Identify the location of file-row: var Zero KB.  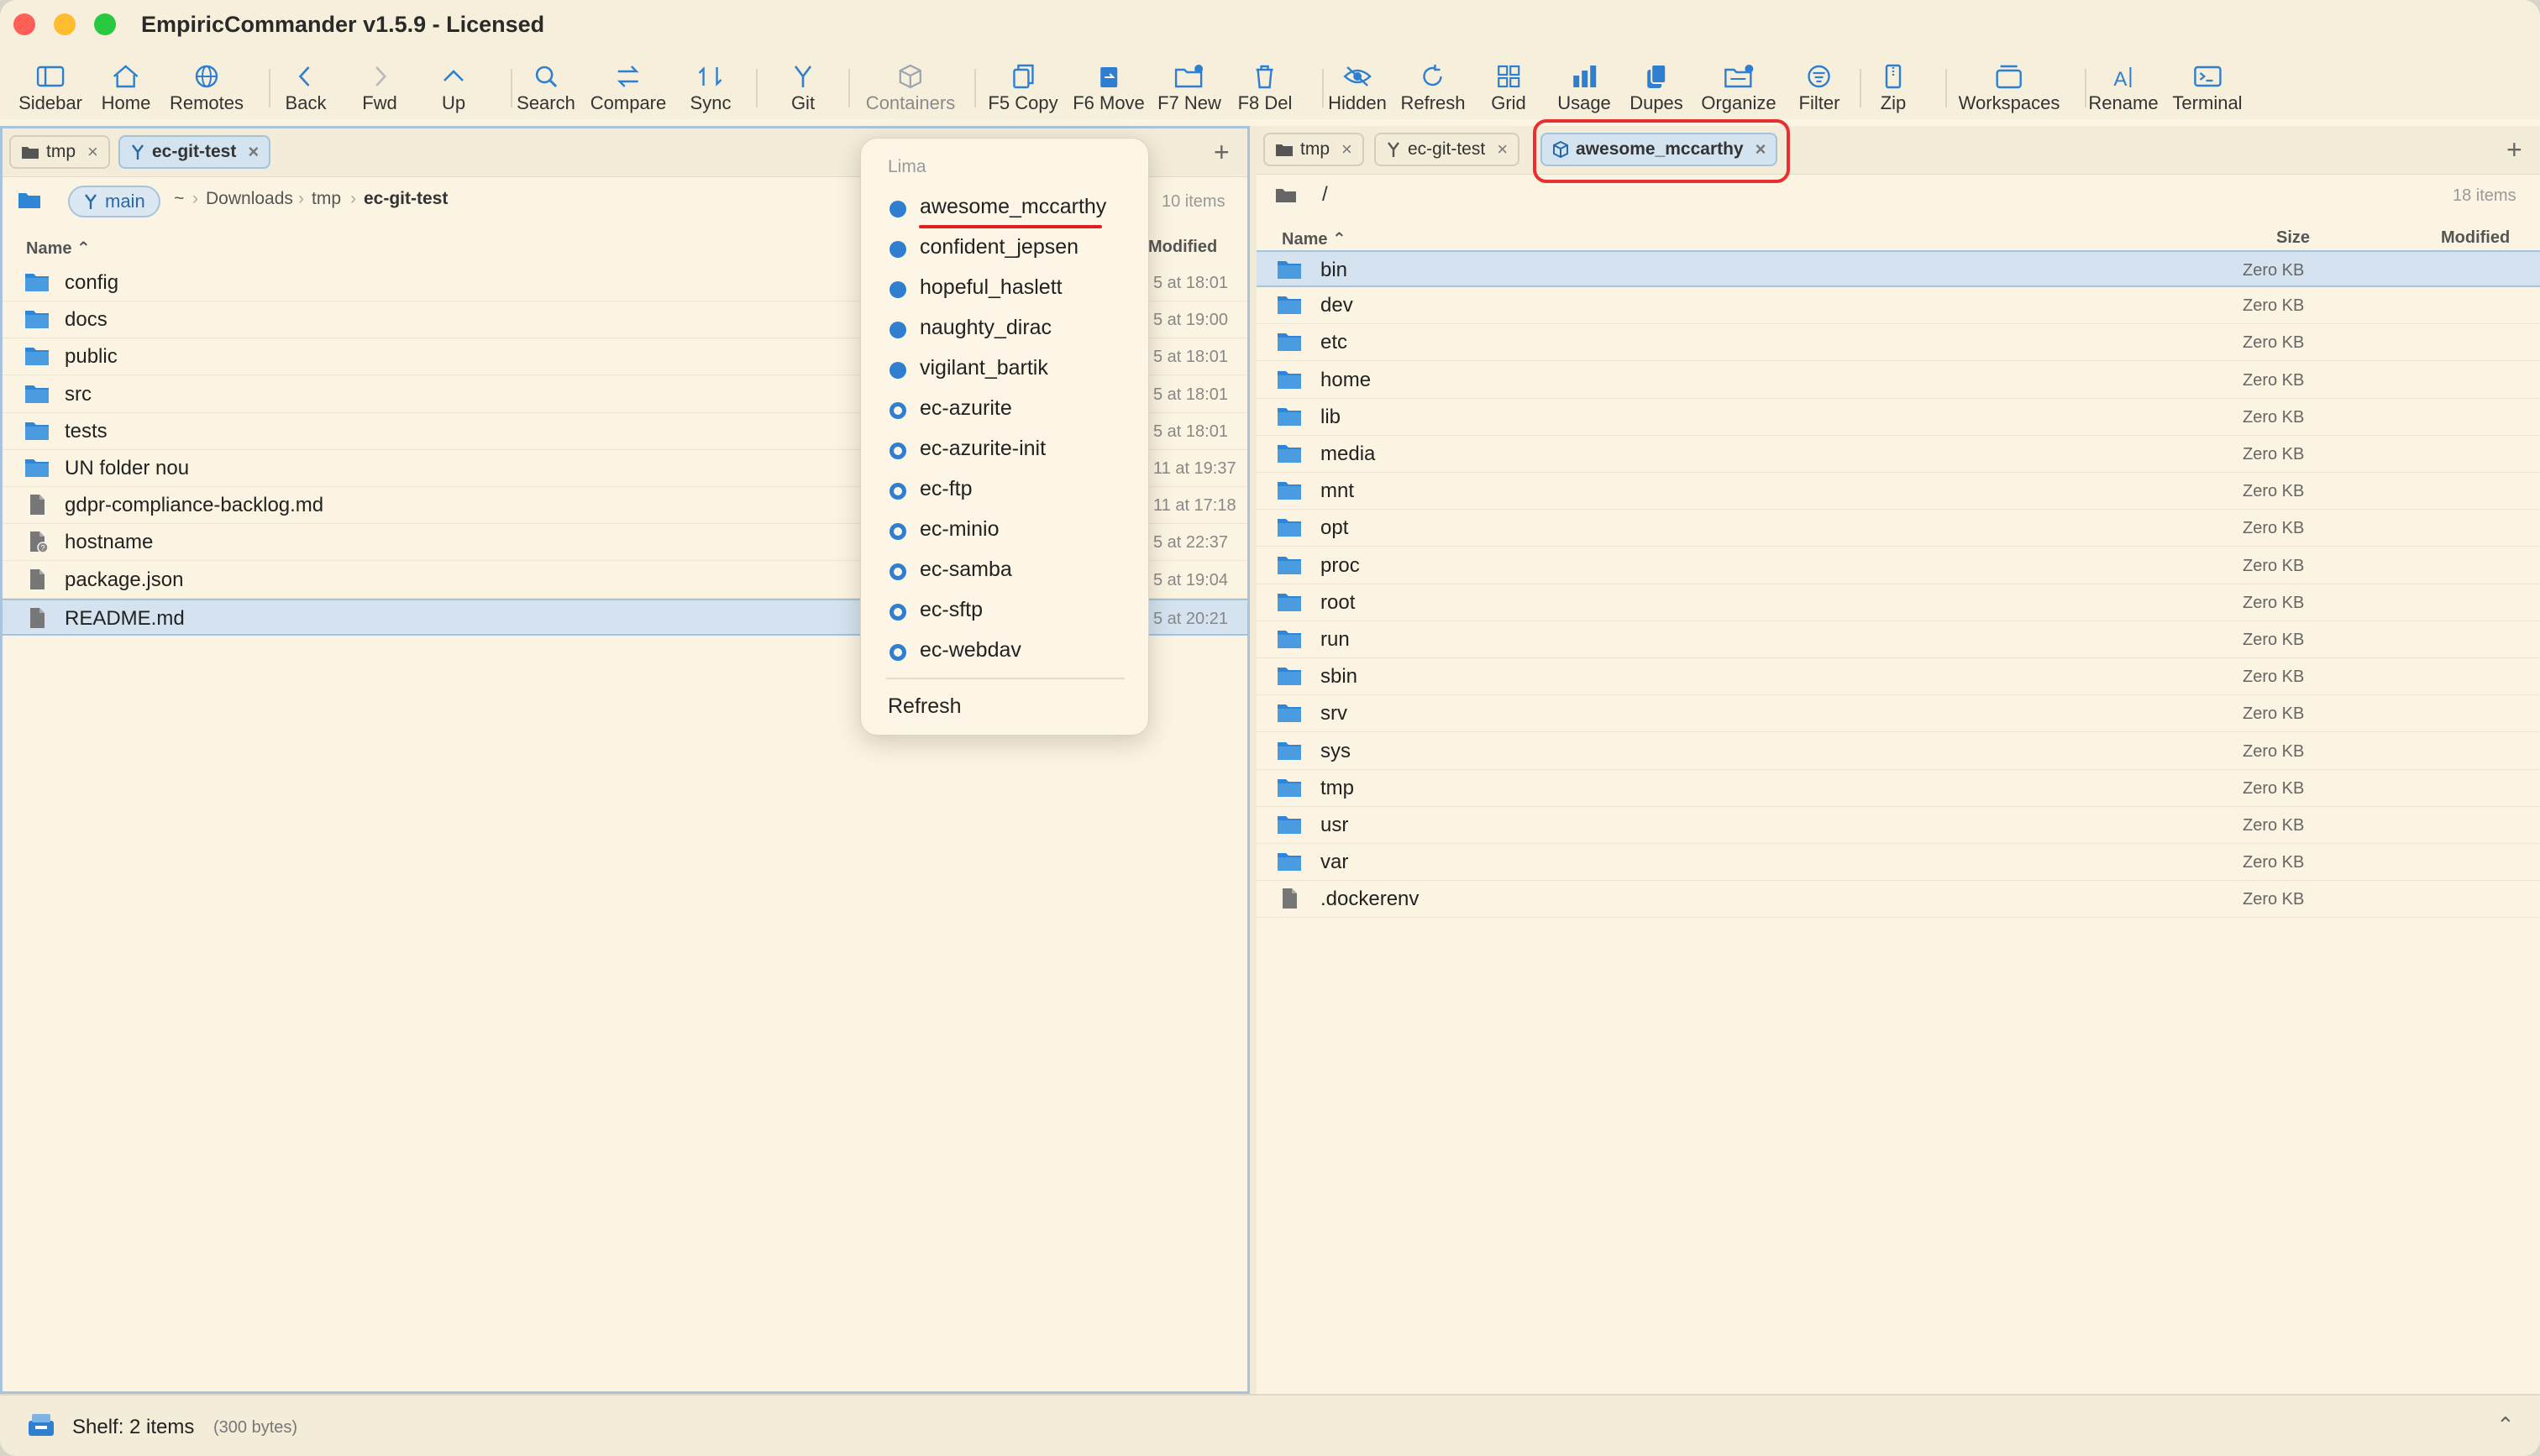
(1898, 863).